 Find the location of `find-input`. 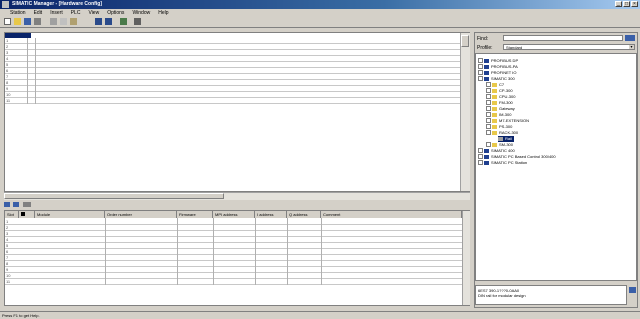

find-input is located at coordinates (563, 38).